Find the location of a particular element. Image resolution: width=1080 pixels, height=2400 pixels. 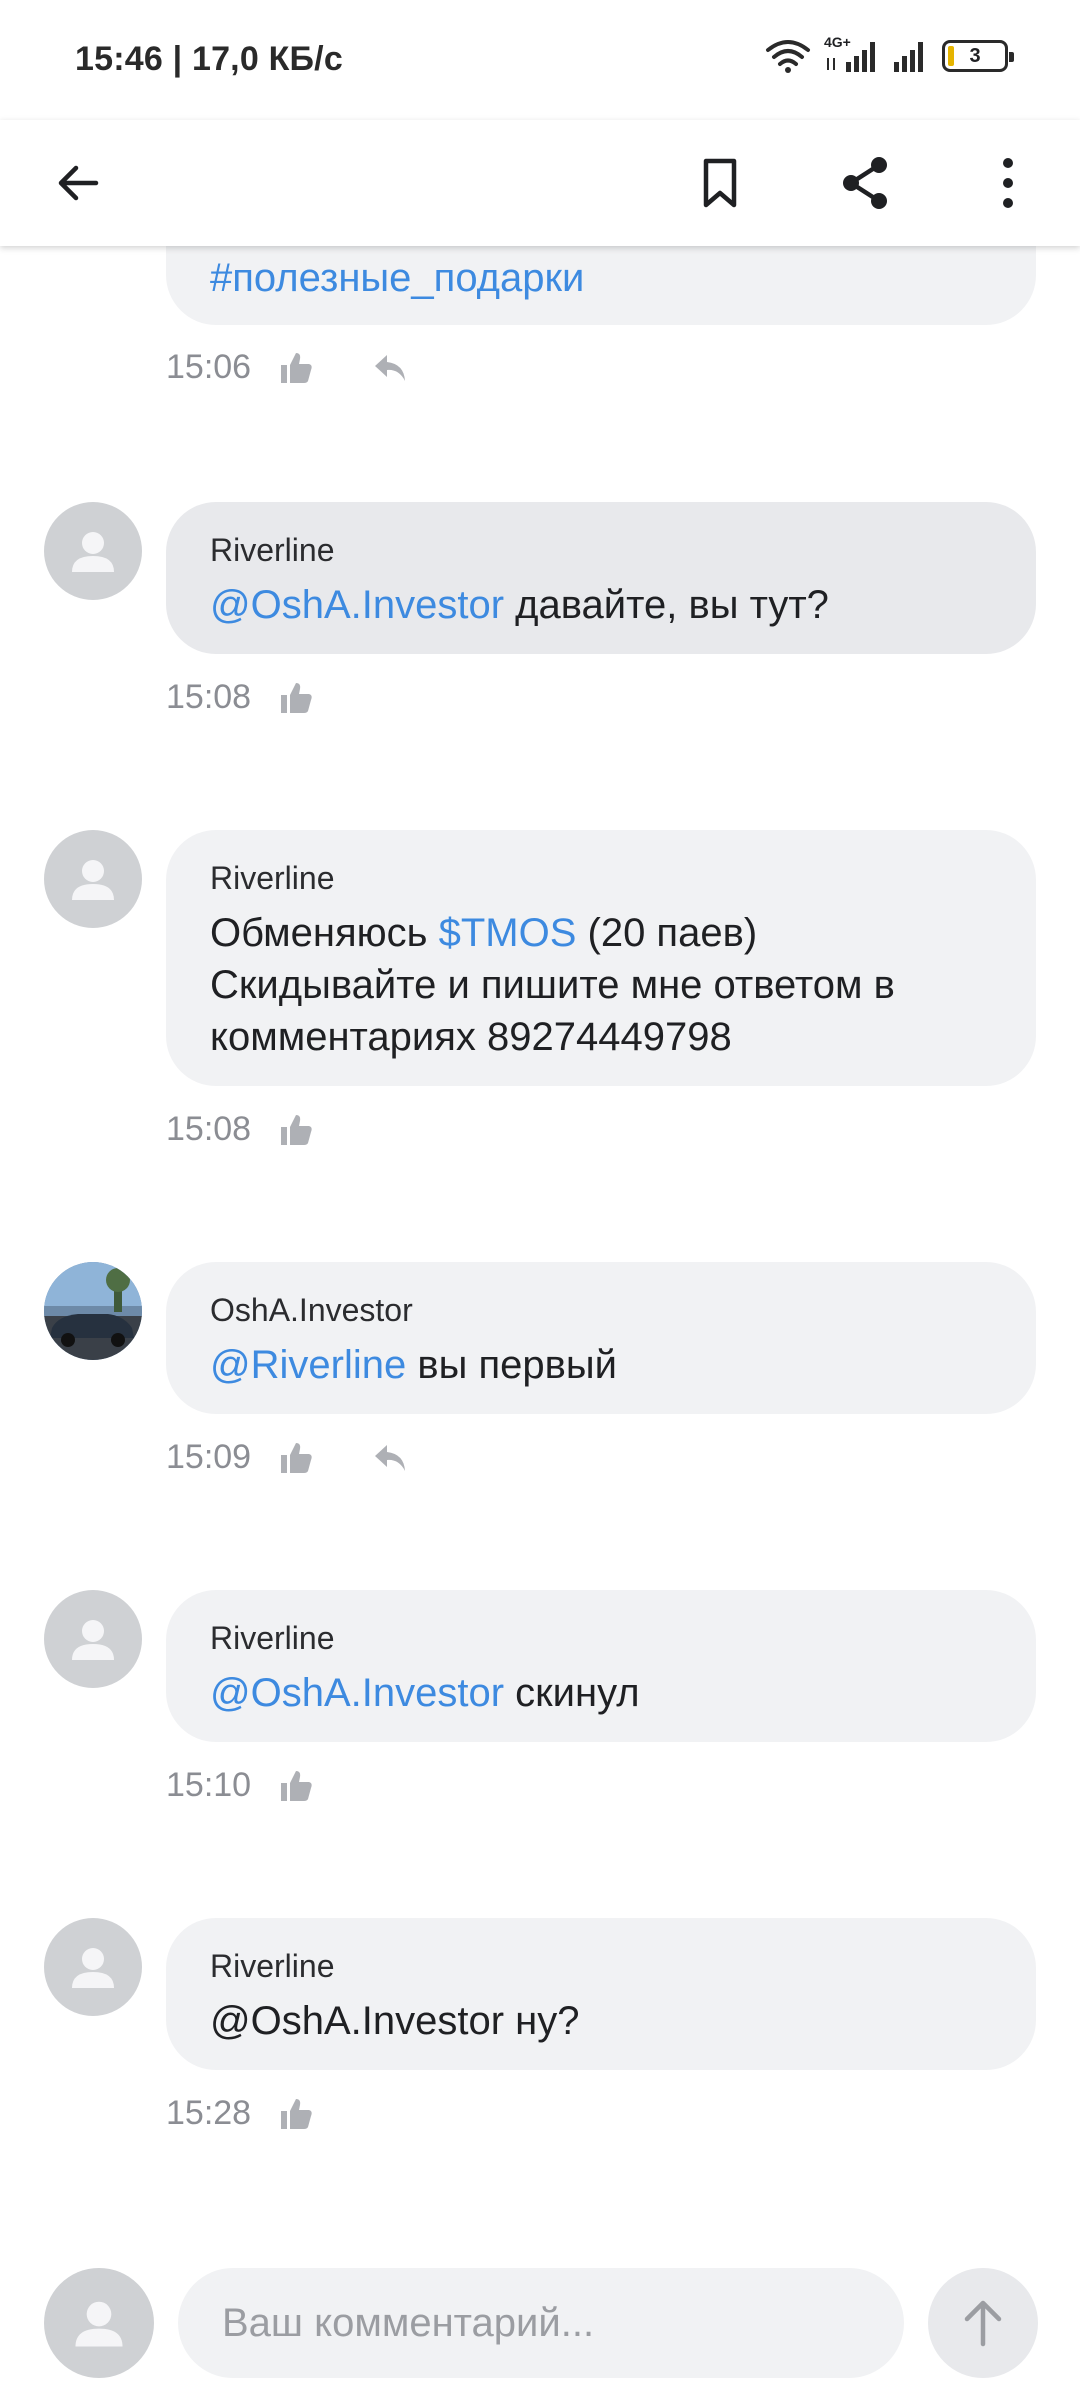

comment-text: @OshA.Investor давайте, вы тут? is located at coordinates (519, 605).